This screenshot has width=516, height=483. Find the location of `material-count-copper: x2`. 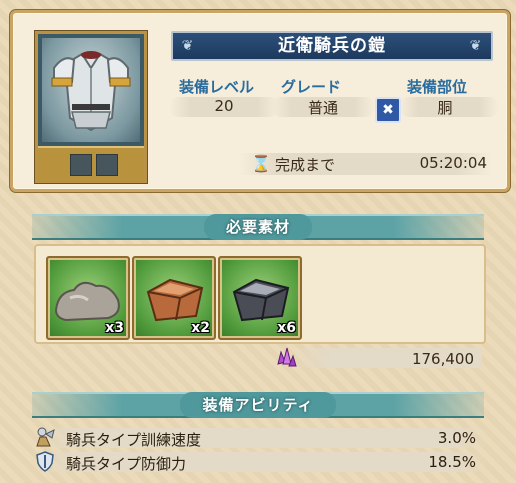

material-count-copper: x2 is located at coordinates (200, 328).